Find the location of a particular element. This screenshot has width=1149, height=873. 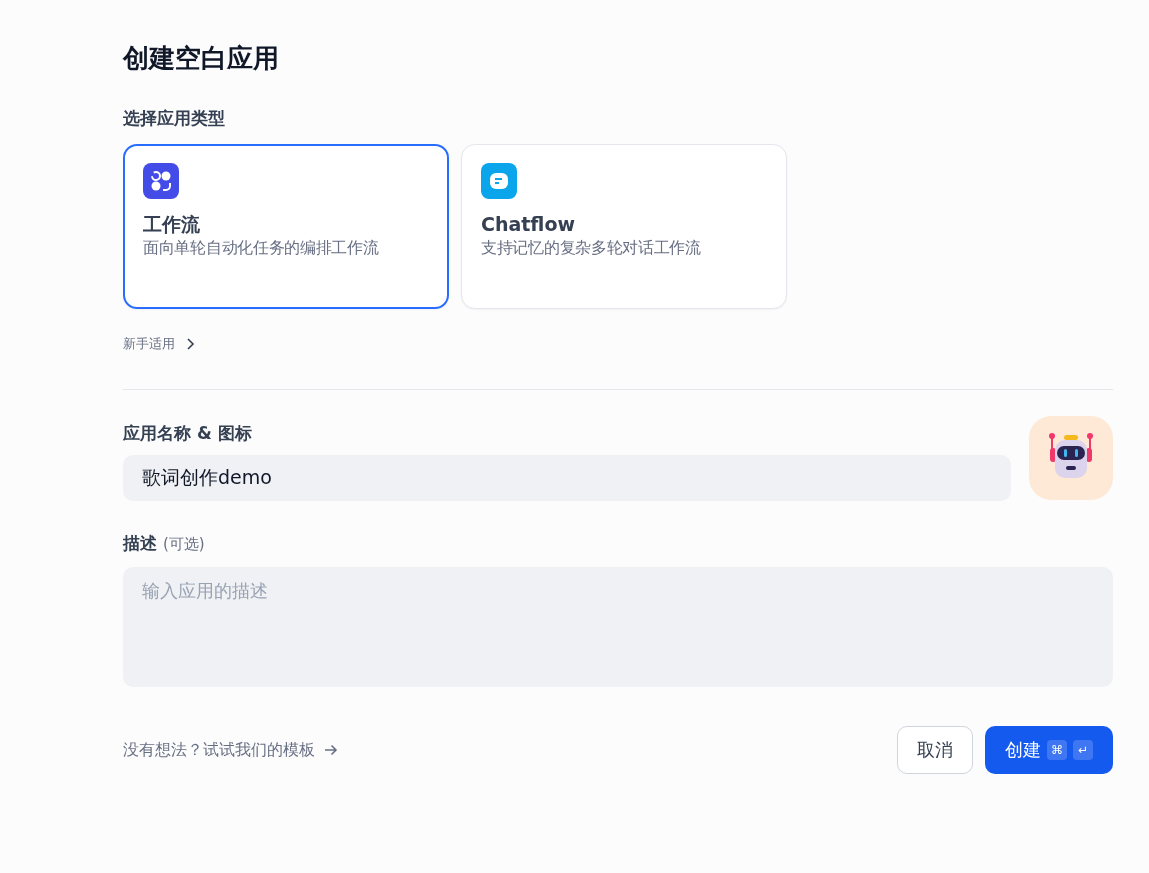

page-title: 创建空白应用 is located at coordinates (201, 58).